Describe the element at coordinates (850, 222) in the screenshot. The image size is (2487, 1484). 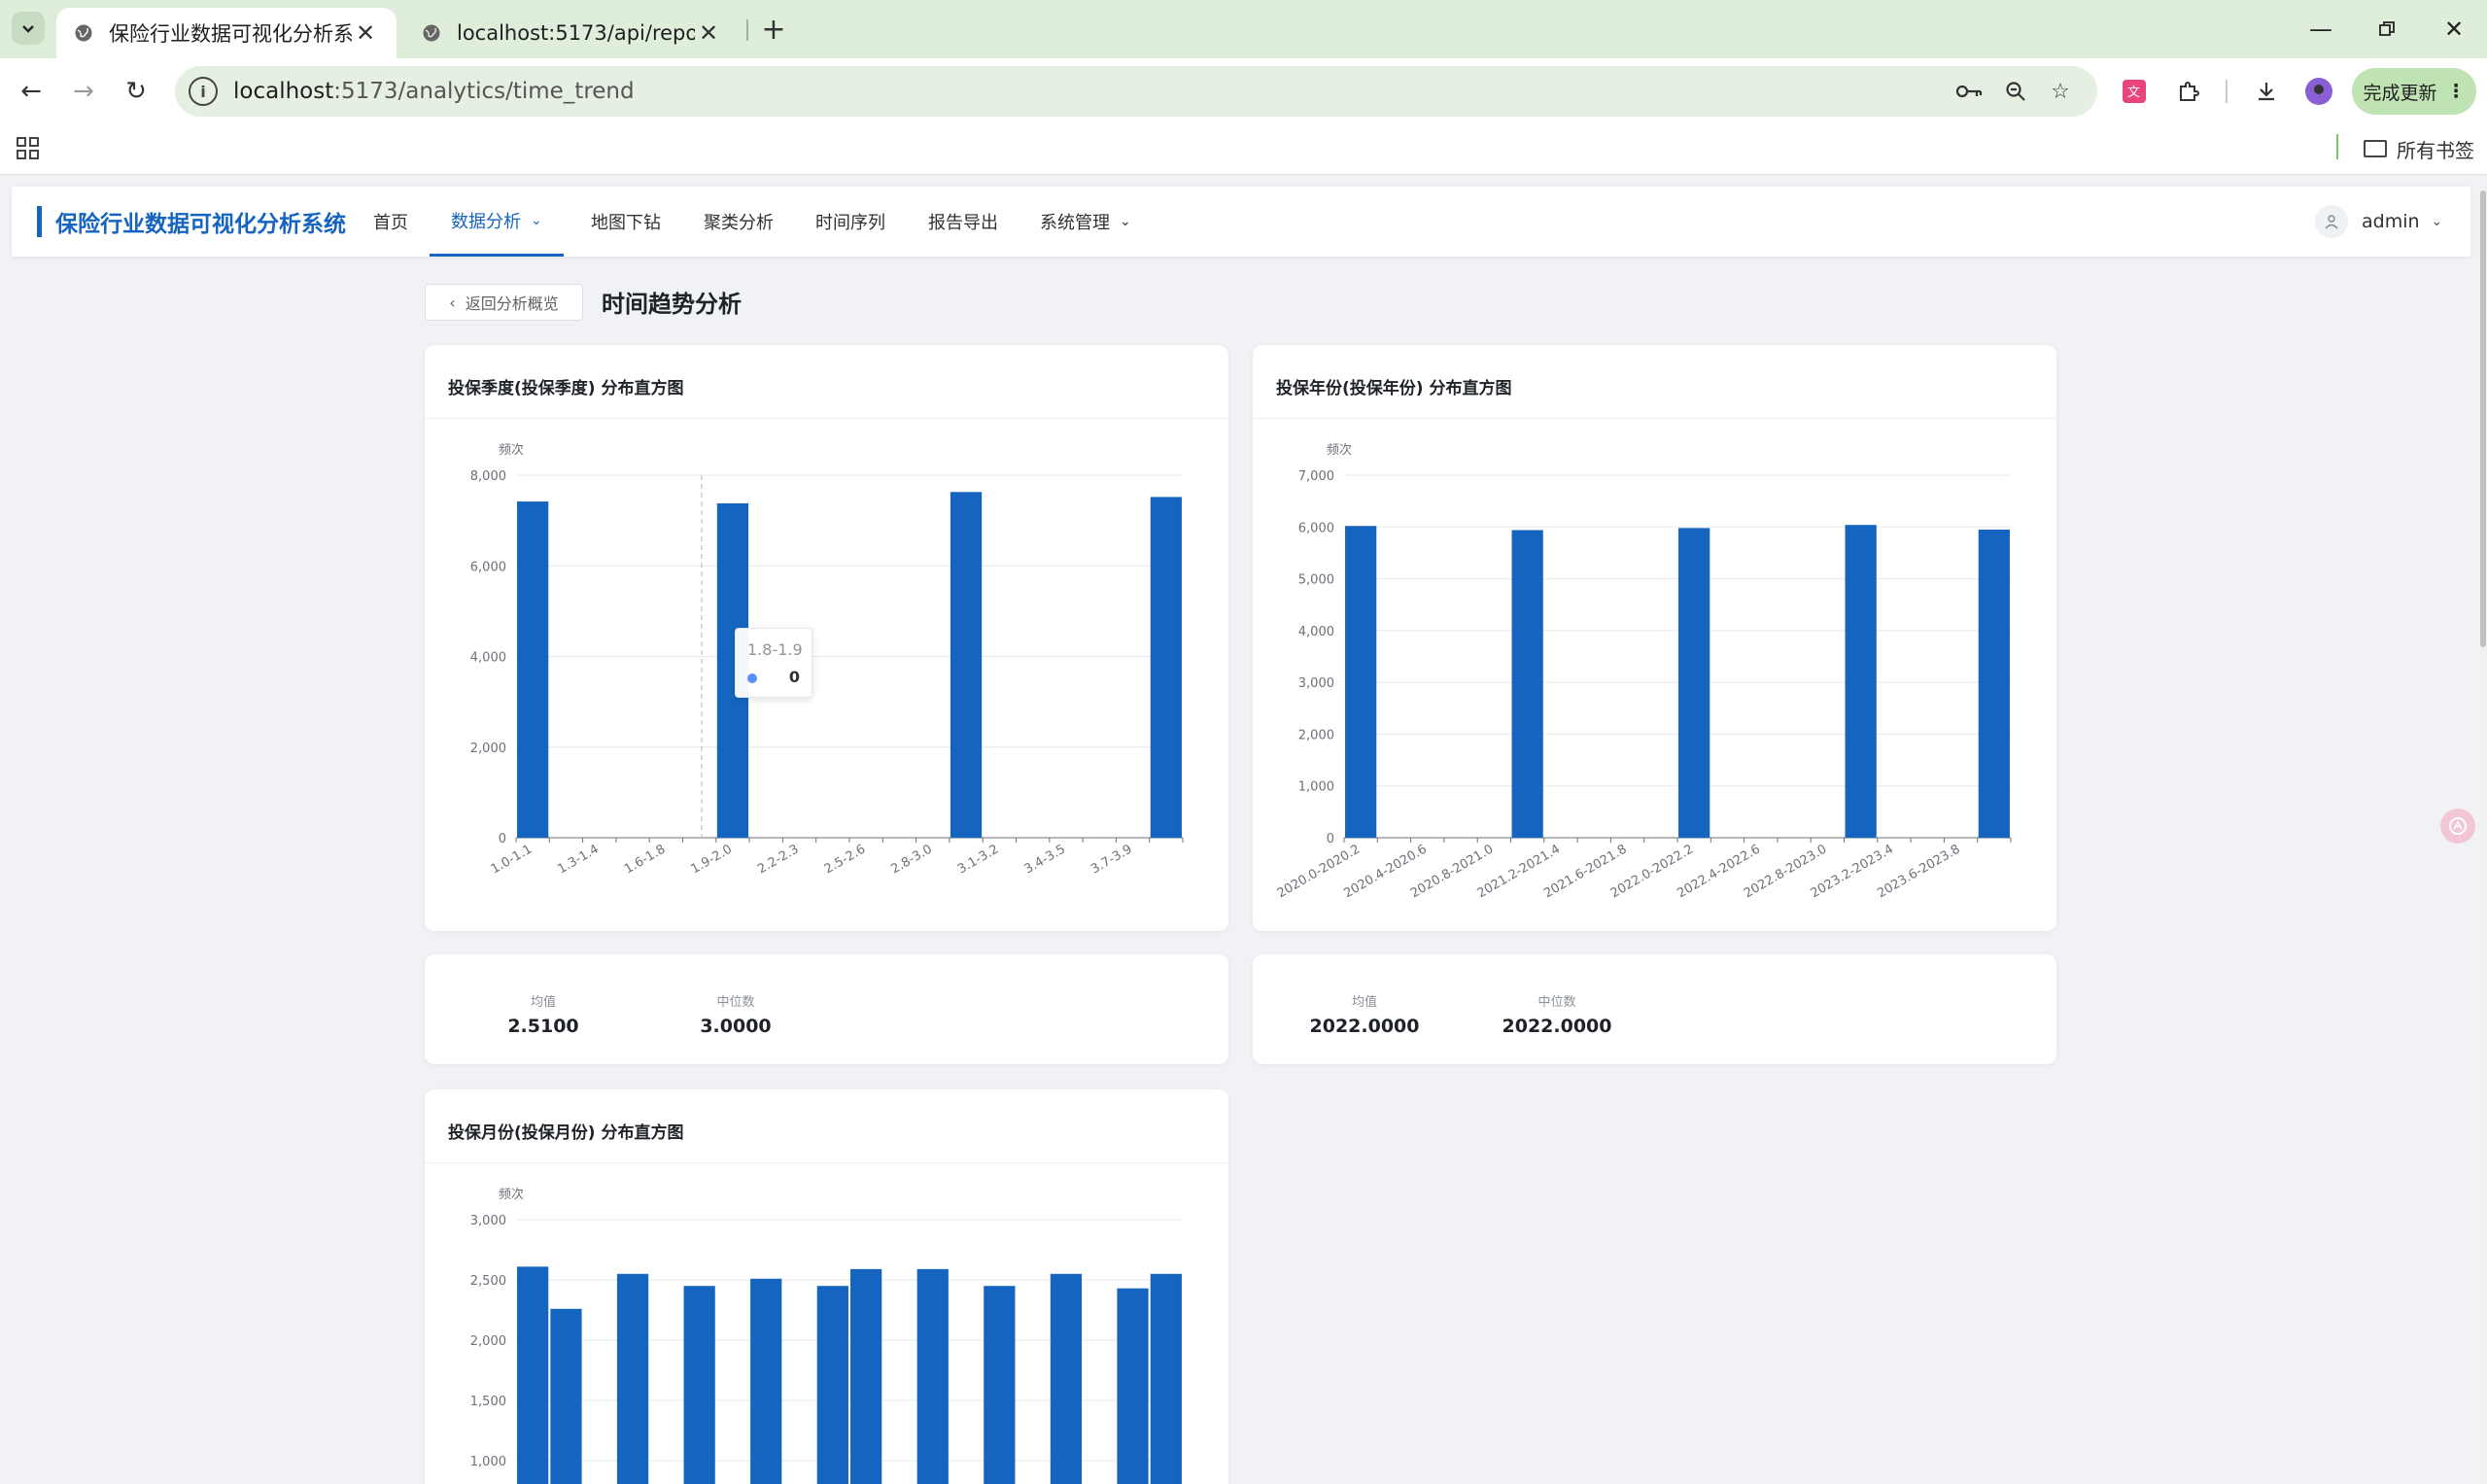
I see `menu-time-series: 时间序列` at that location.